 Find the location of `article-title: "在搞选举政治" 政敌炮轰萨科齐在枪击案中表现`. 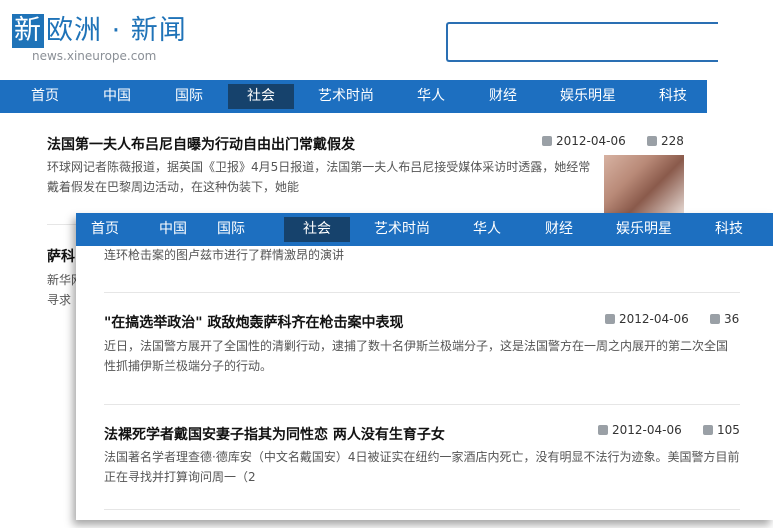

article-title: "在搞选举政治" 政敌炮轰萨科齐在枪击案中表现 is located at coordinates (253, 322).